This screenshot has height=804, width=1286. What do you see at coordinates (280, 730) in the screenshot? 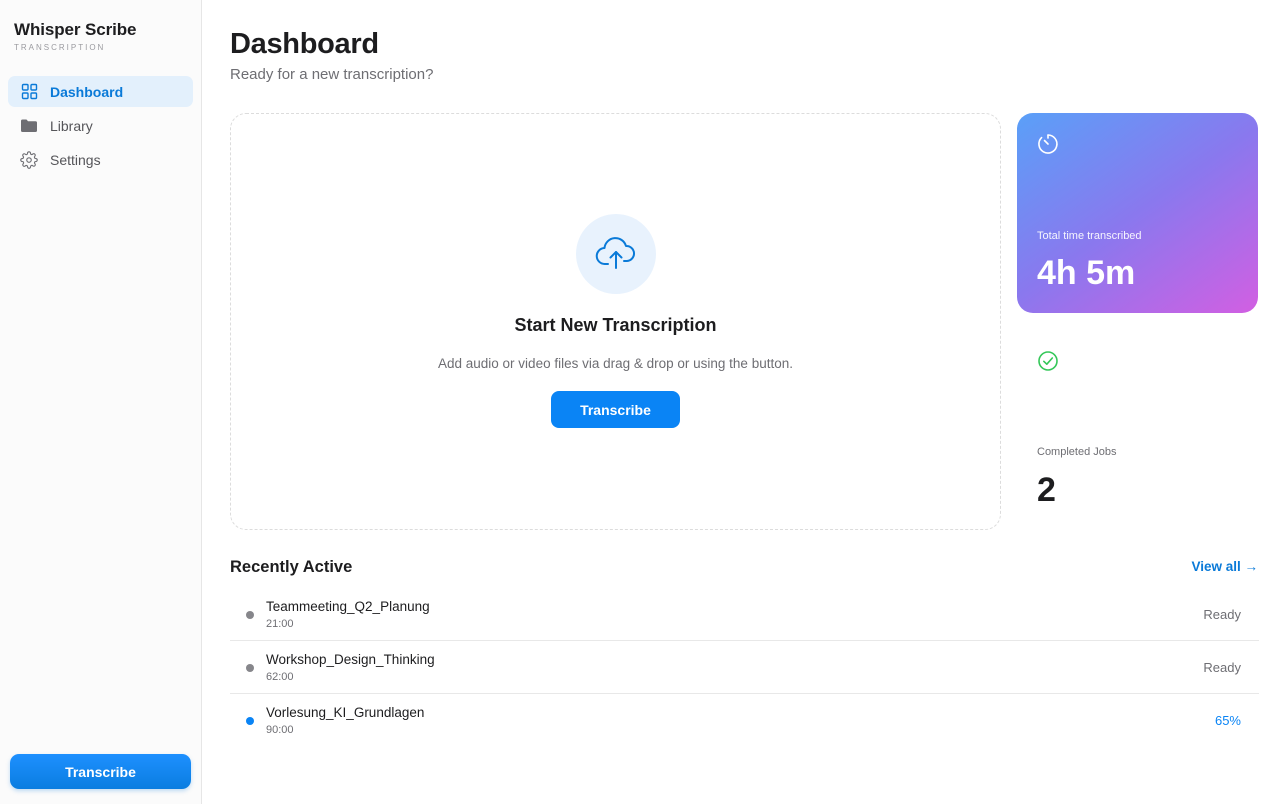
I see `item-duration: 90:00` at bounding box center [280, 730].